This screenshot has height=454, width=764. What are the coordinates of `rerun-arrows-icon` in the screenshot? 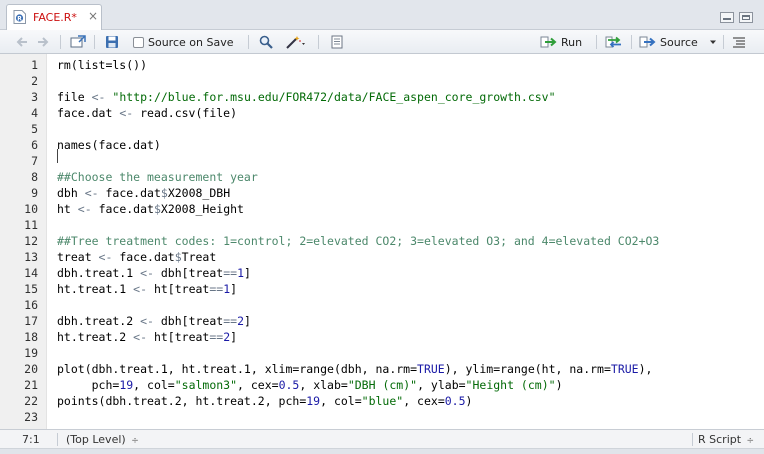 It's located at (613, 42).